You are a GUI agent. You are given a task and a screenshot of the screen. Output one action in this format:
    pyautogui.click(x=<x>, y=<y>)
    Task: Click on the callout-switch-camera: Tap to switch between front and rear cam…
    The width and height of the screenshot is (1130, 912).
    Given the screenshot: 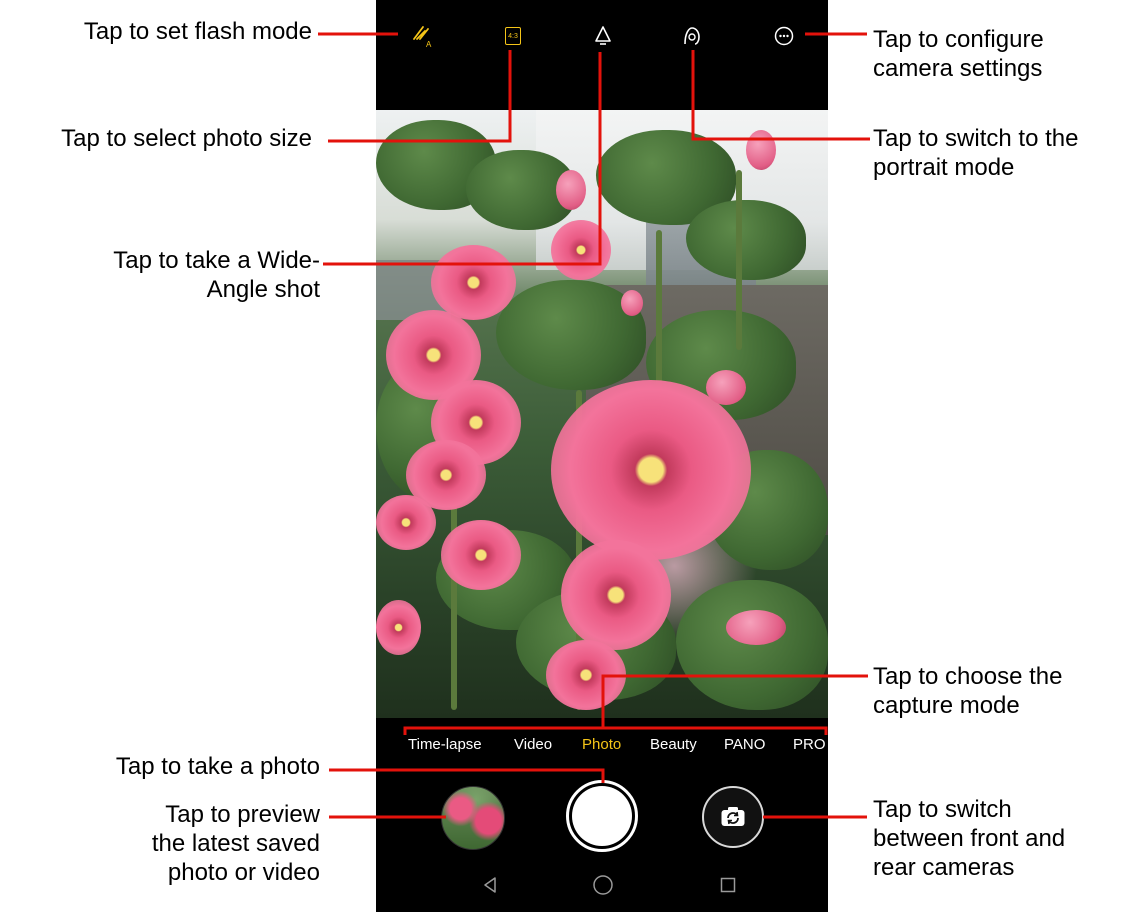 What is the action you would take?
    pyautogui.click(x=969, y=838)
    